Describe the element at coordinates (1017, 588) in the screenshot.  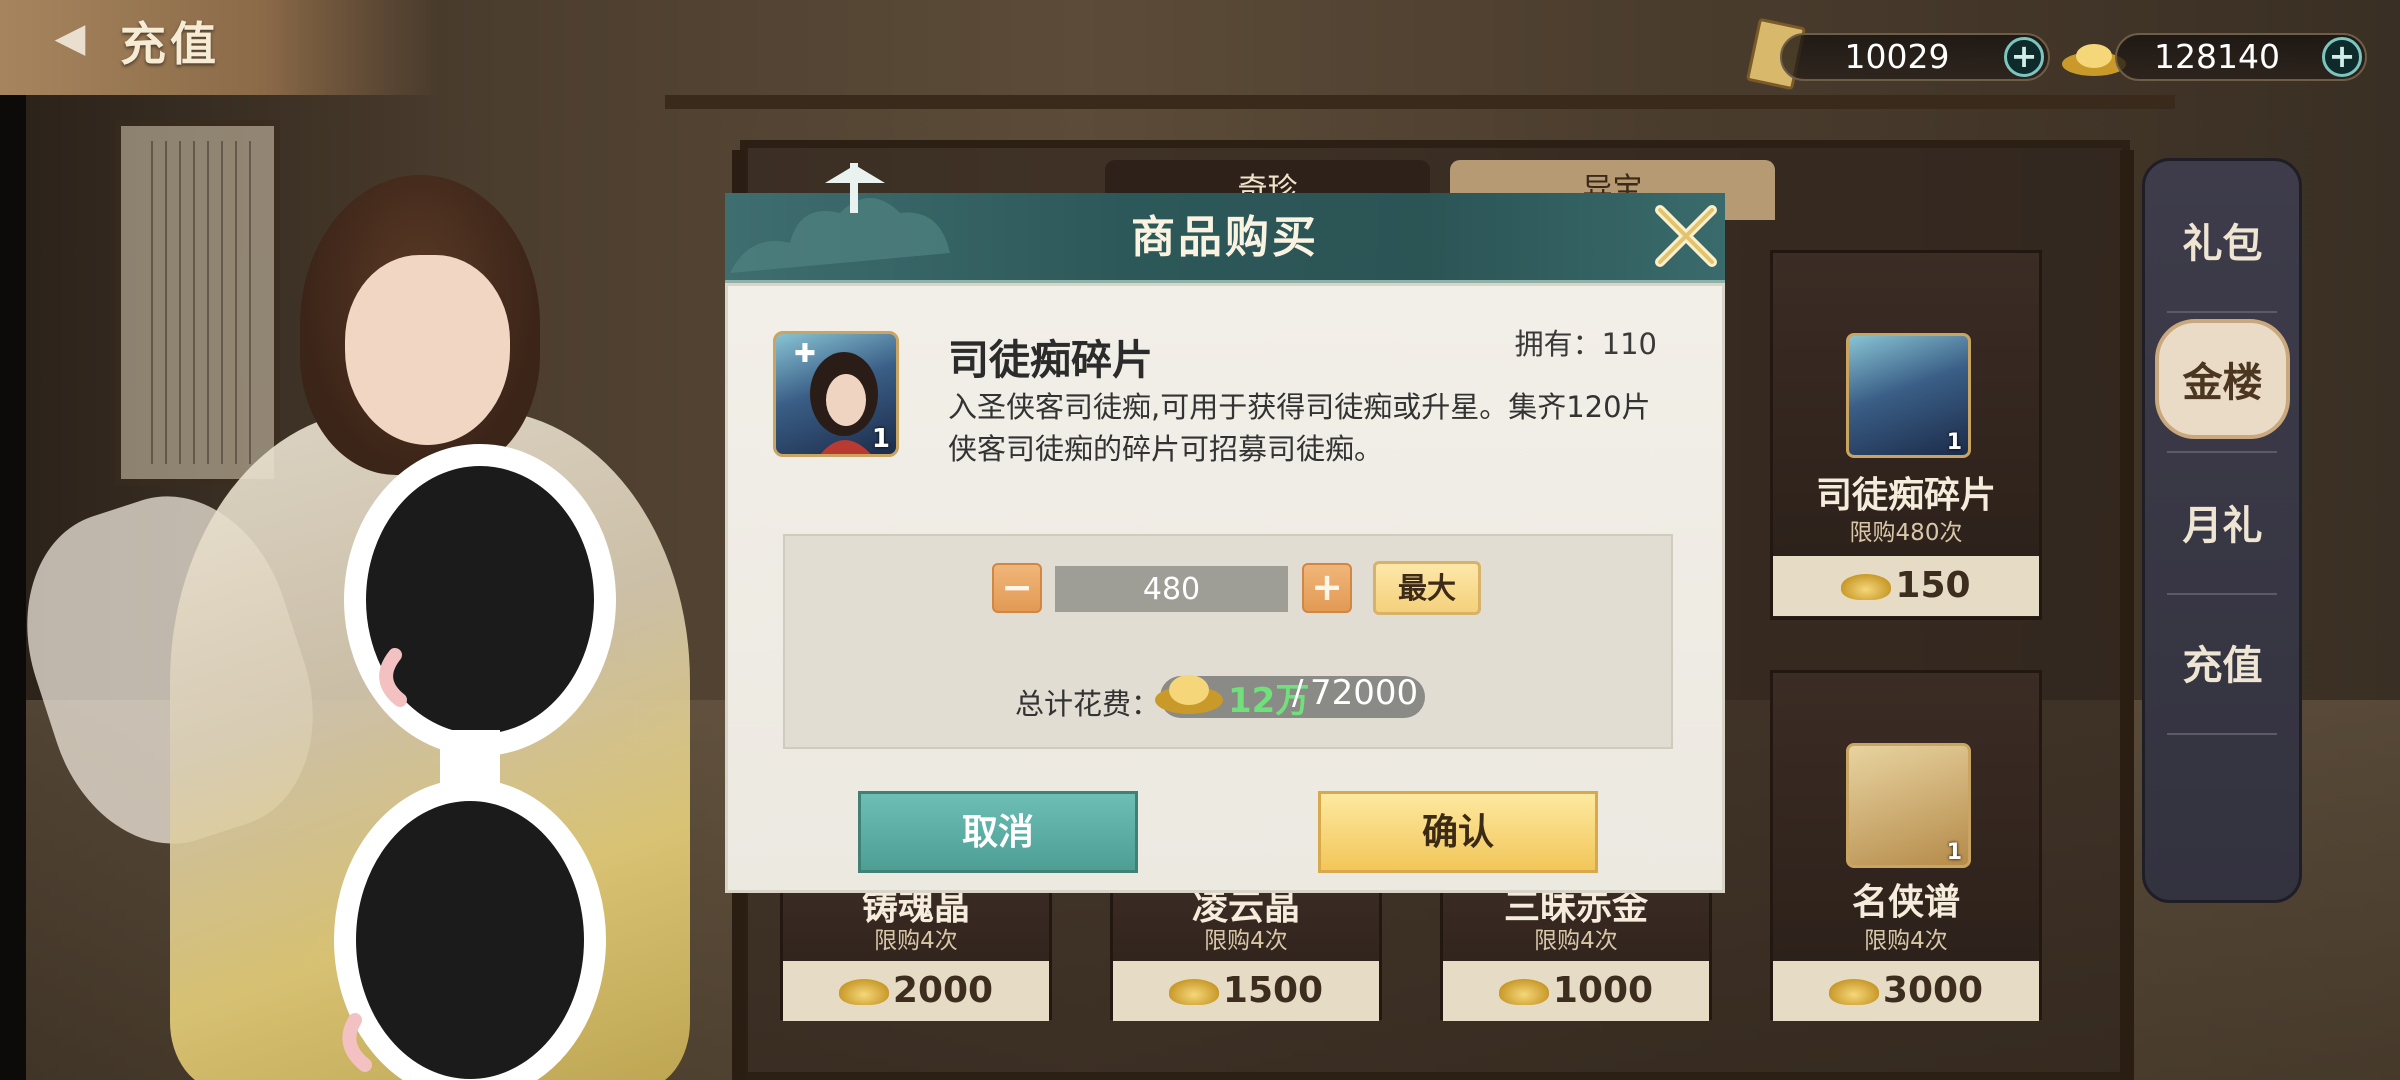
I see `decrease-quantity-button: −` at that location.